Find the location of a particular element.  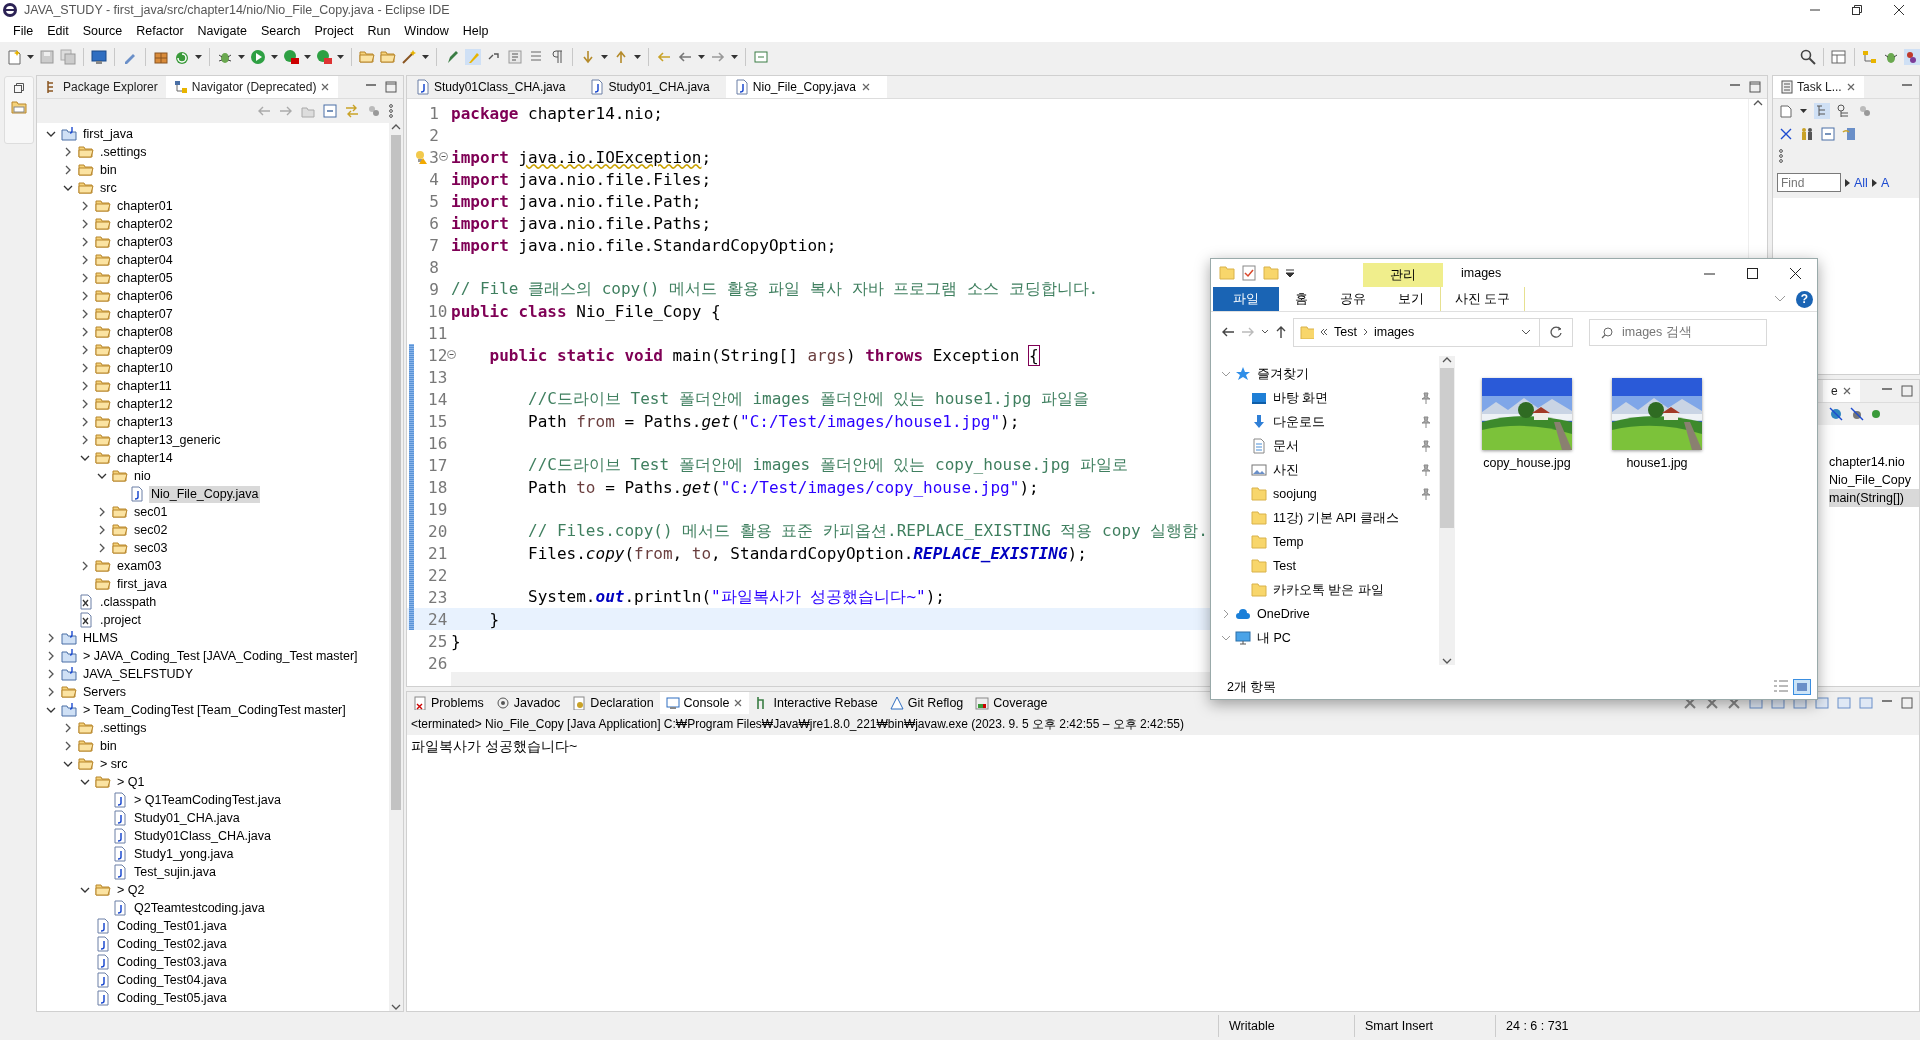

tree-item: .settings is located at coordinates (123, 728).